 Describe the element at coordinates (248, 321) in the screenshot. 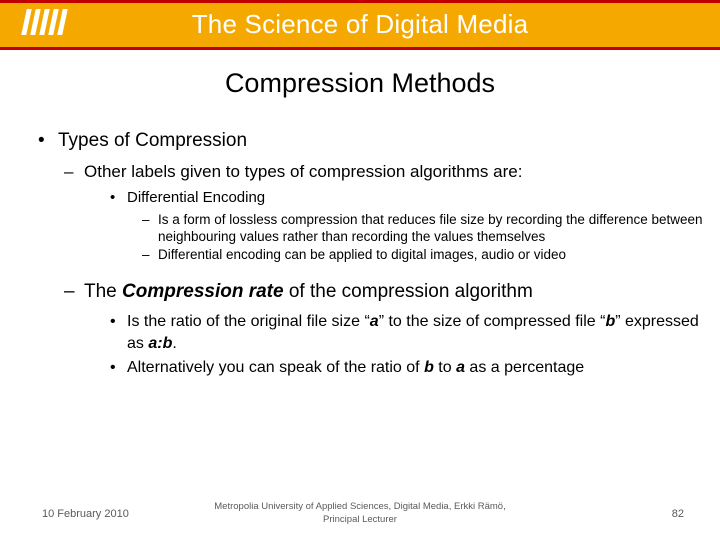

I see `text-pre: Is the ratio of the original file size “` at that location.